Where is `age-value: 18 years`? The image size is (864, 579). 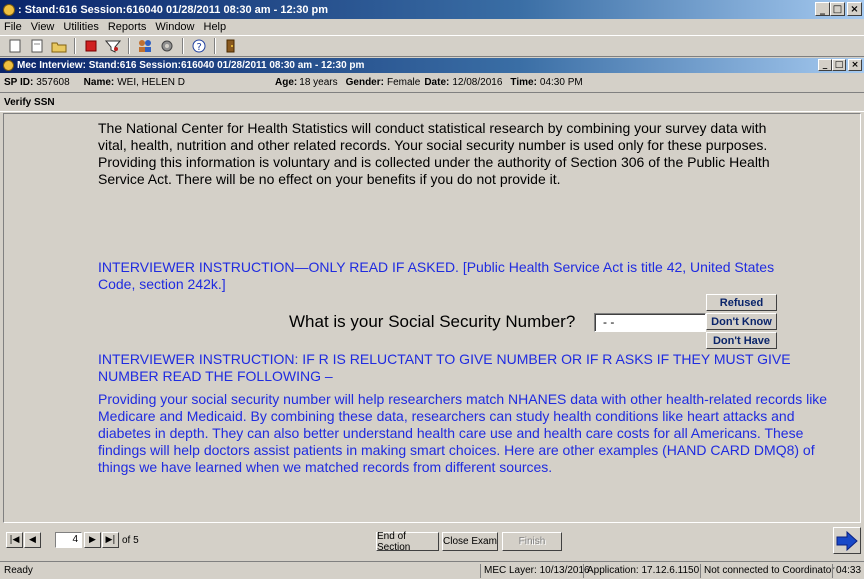
age-value: 18 years is located at coordinates (318, 82).